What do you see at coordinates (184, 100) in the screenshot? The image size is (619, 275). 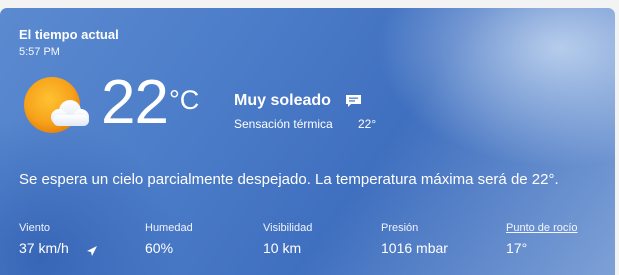 I see `temperature-unit-toggle: °C` at bounding box center [184, 100].